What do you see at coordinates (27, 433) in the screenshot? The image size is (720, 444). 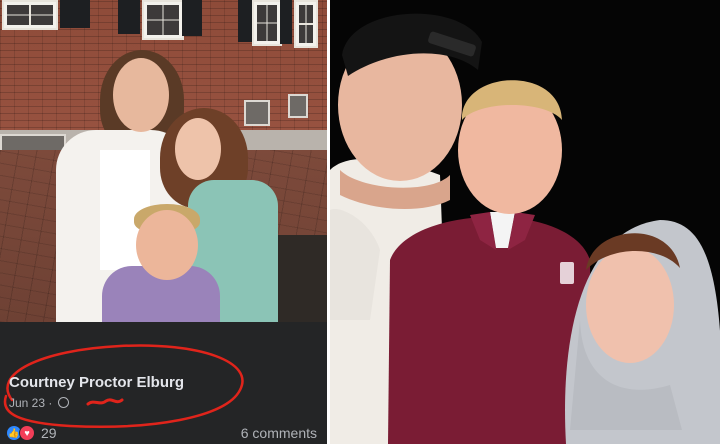 I see `heart-icon: ♥` at bounding box center [27, 433].